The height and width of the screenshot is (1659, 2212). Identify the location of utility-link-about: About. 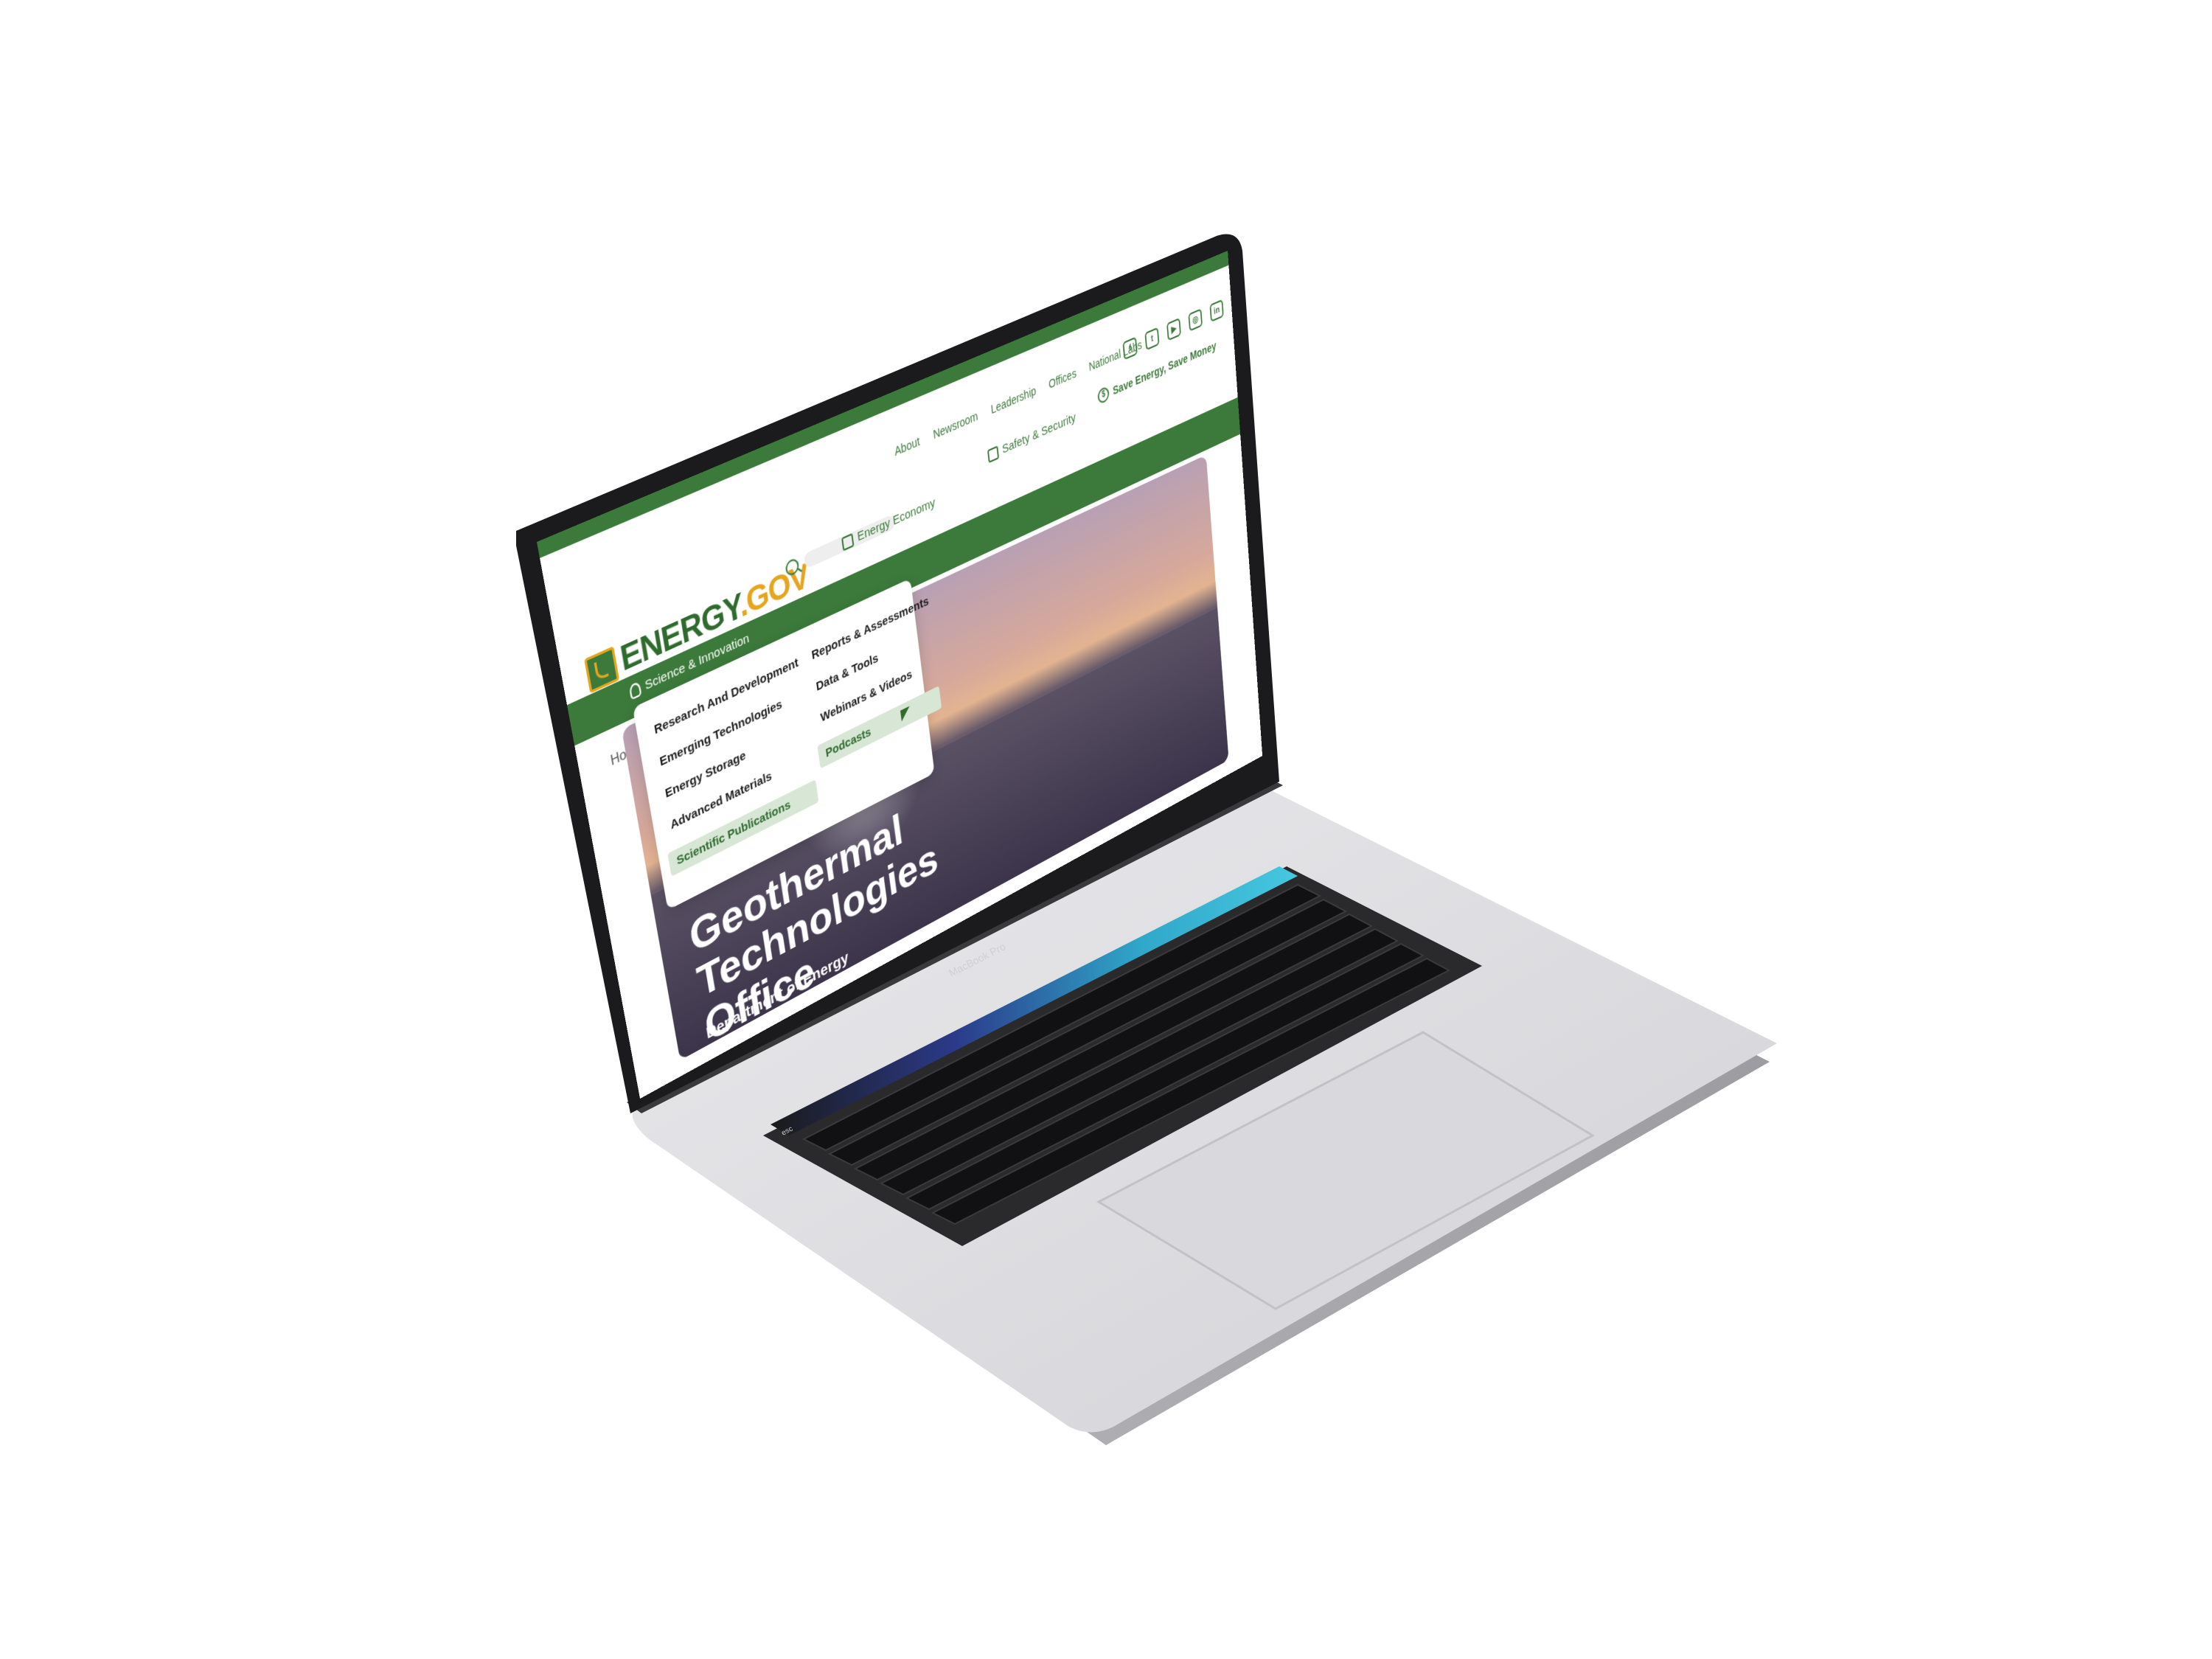
(907, 446).